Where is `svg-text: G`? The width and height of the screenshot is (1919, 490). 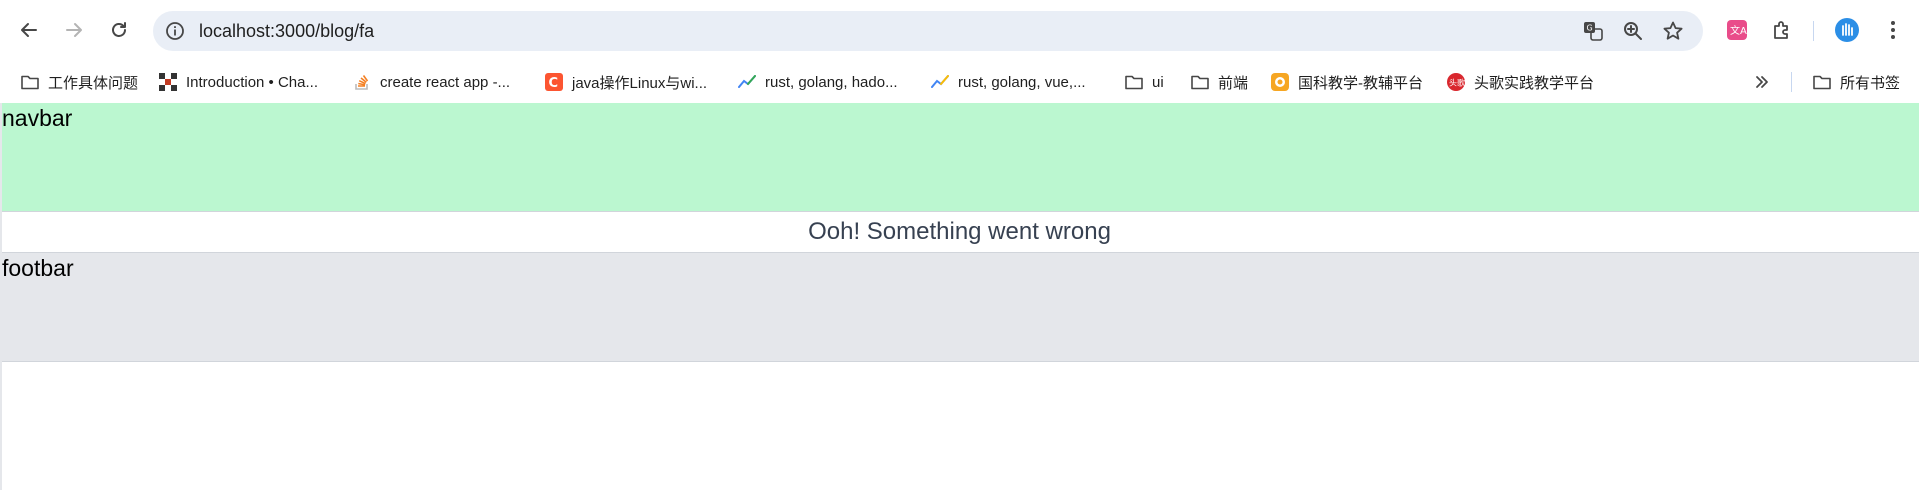
svg-text: G is located at coordinates (1590, 28).